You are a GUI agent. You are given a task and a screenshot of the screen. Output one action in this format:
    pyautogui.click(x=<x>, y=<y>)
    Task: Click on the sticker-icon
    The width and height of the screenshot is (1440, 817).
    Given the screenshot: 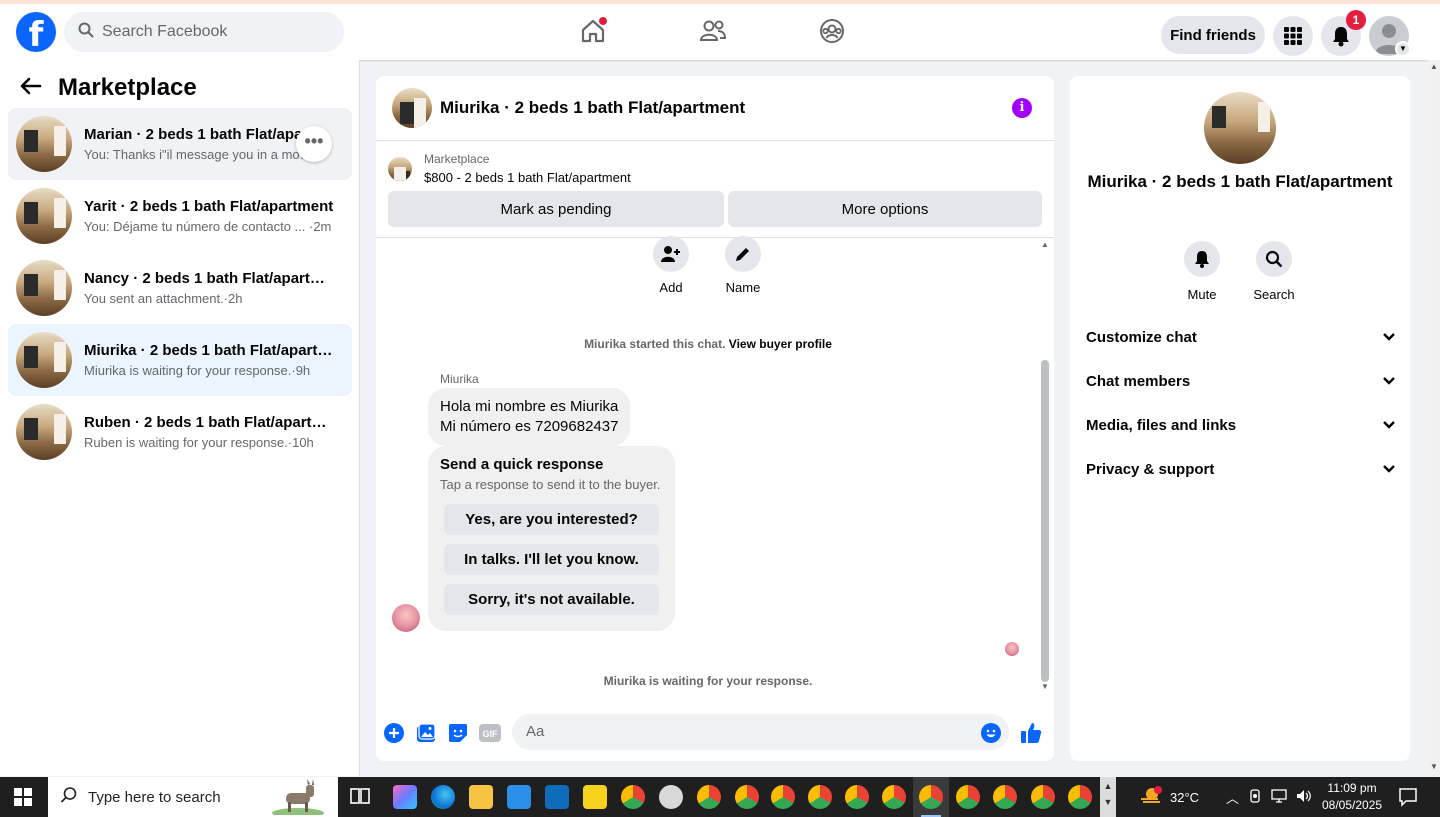 What is the action you would take?
    pyautogui.click(x=458, y=733)
    